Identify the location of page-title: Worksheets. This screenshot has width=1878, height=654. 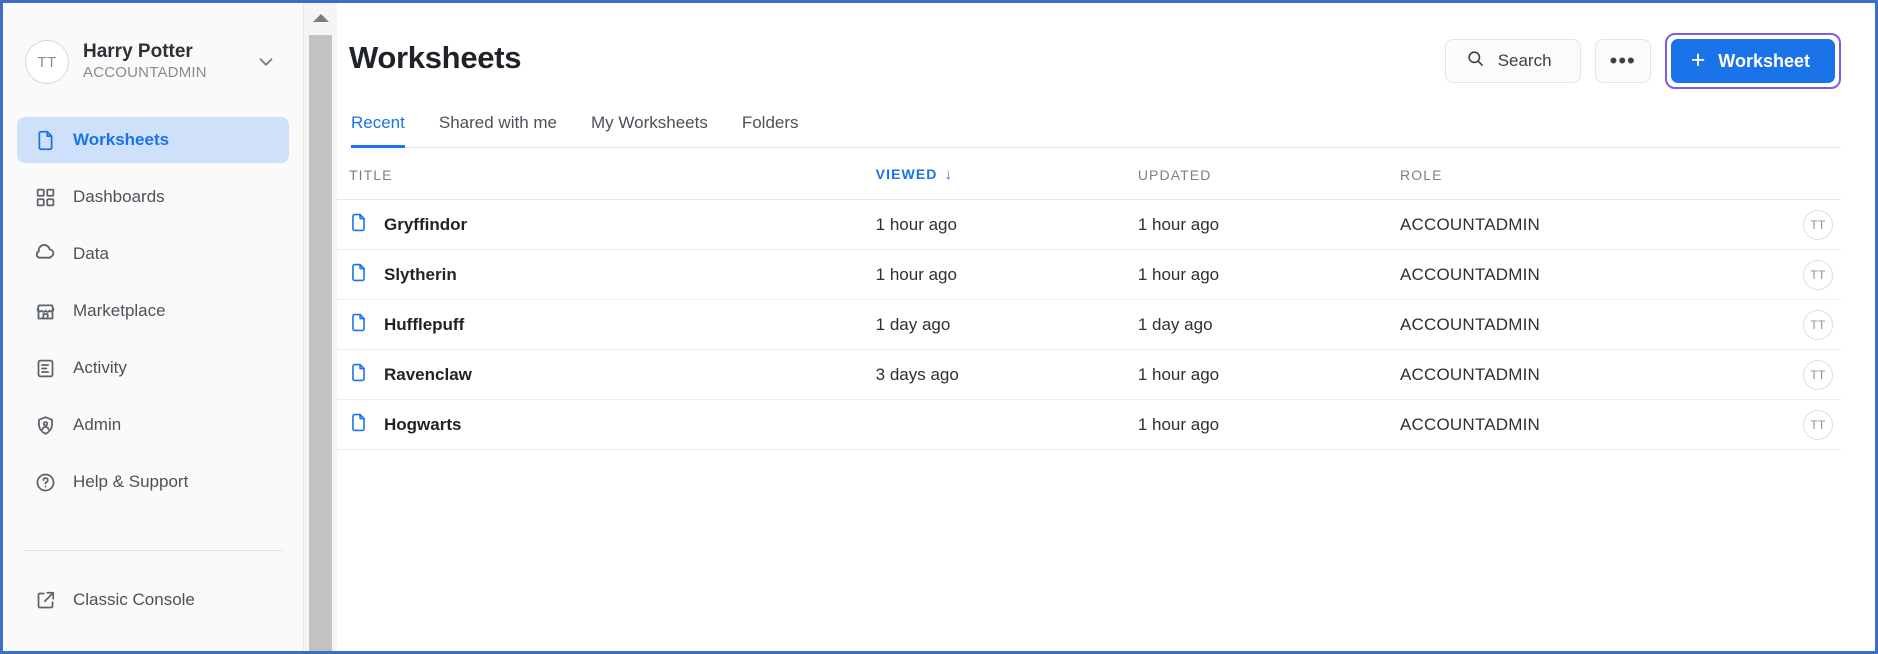
(435, 57).